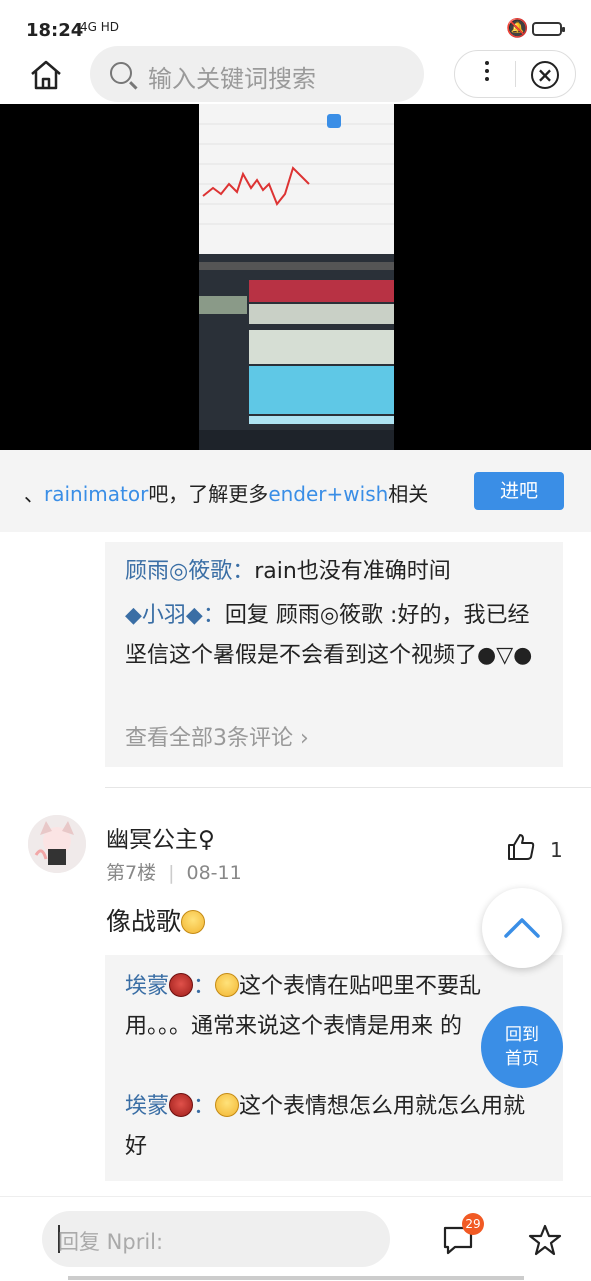 The image size is (591, 1281). Describe the element at coordinates (217, 736) in the screenshot. I see `view-all-comments-link: 查看全部3条评论 ›` at that location.